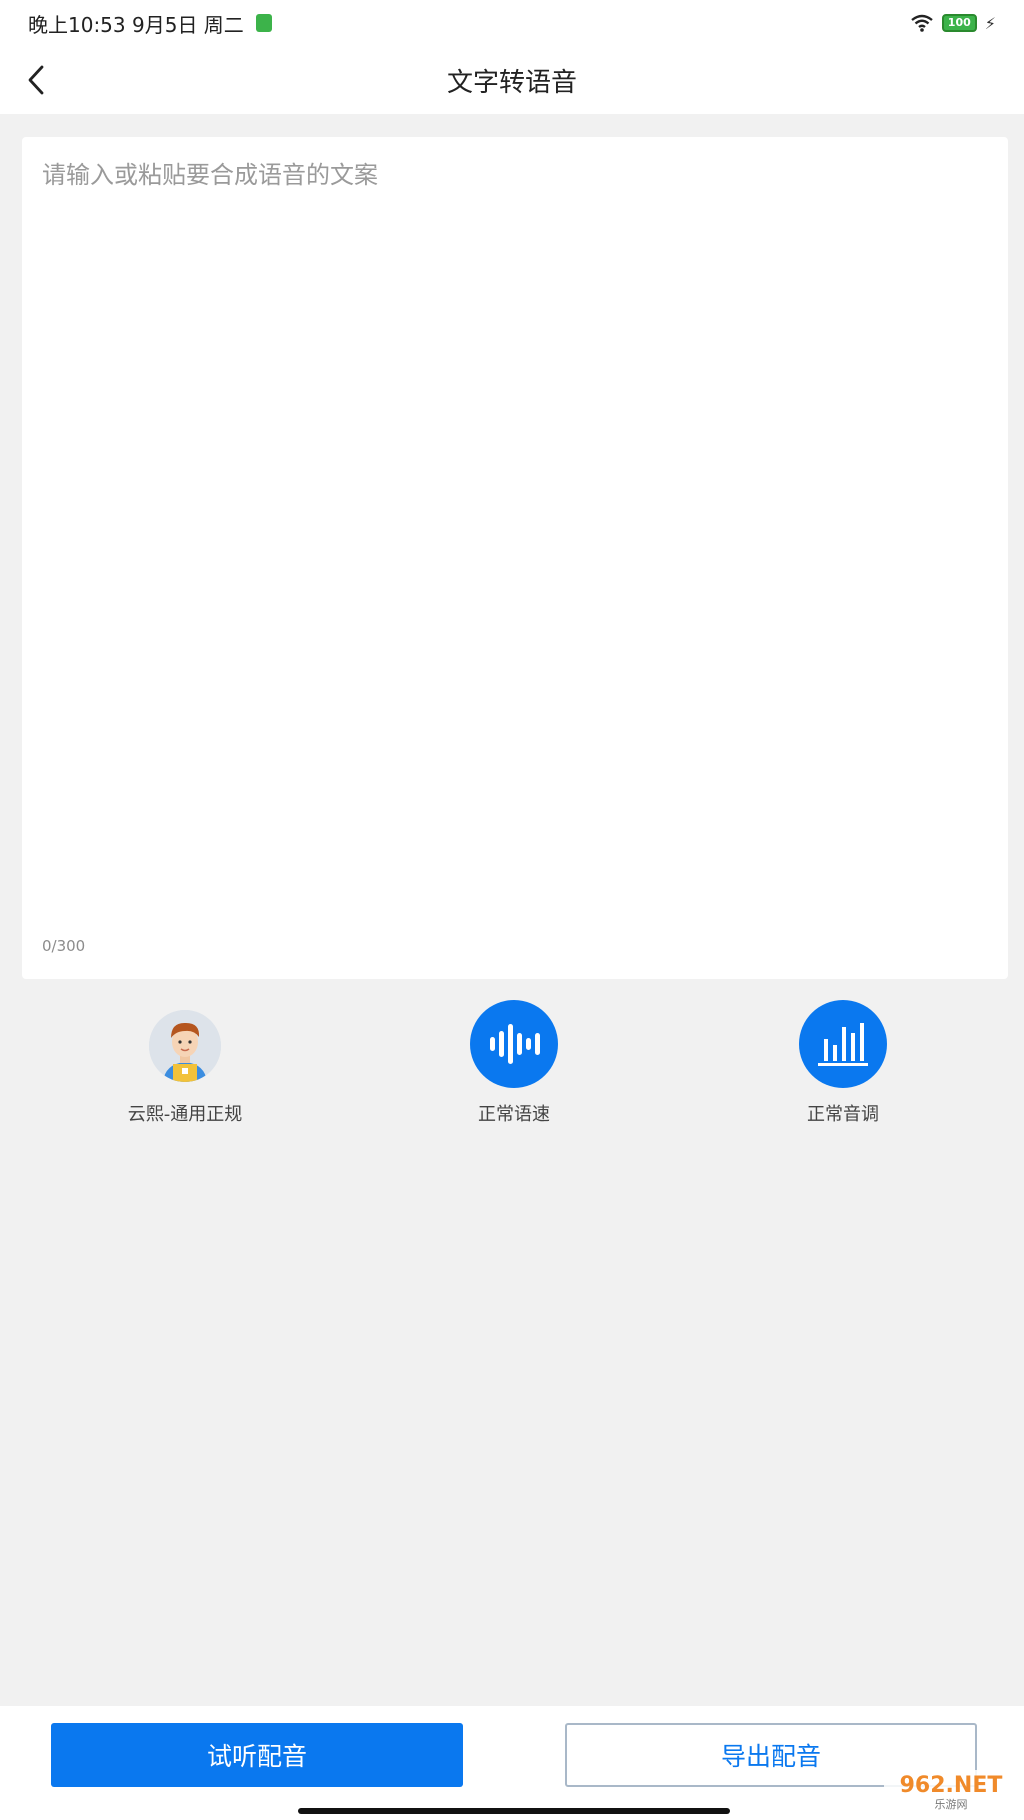  I want to click on pitch-option: 正常音调, so click(843, 1063).